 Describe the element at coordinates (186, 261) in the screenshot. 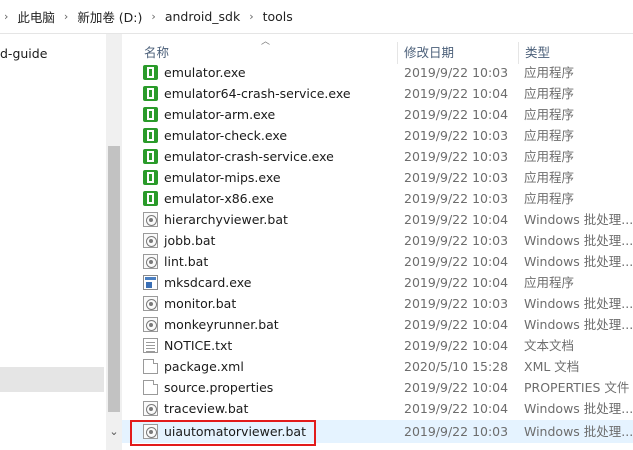

I see `file-name: lint.bat` at that location.